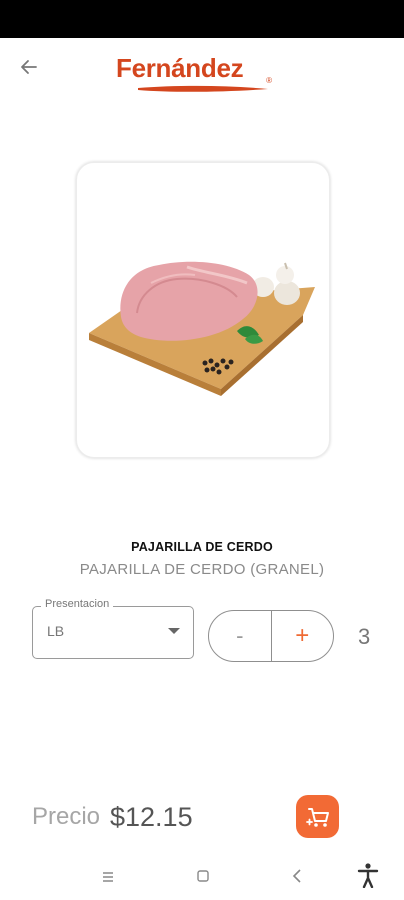 The image size is (404, 900). Describe the element at coordinates (108, 877) in the screenshot. I see `menu-icon` at that location.